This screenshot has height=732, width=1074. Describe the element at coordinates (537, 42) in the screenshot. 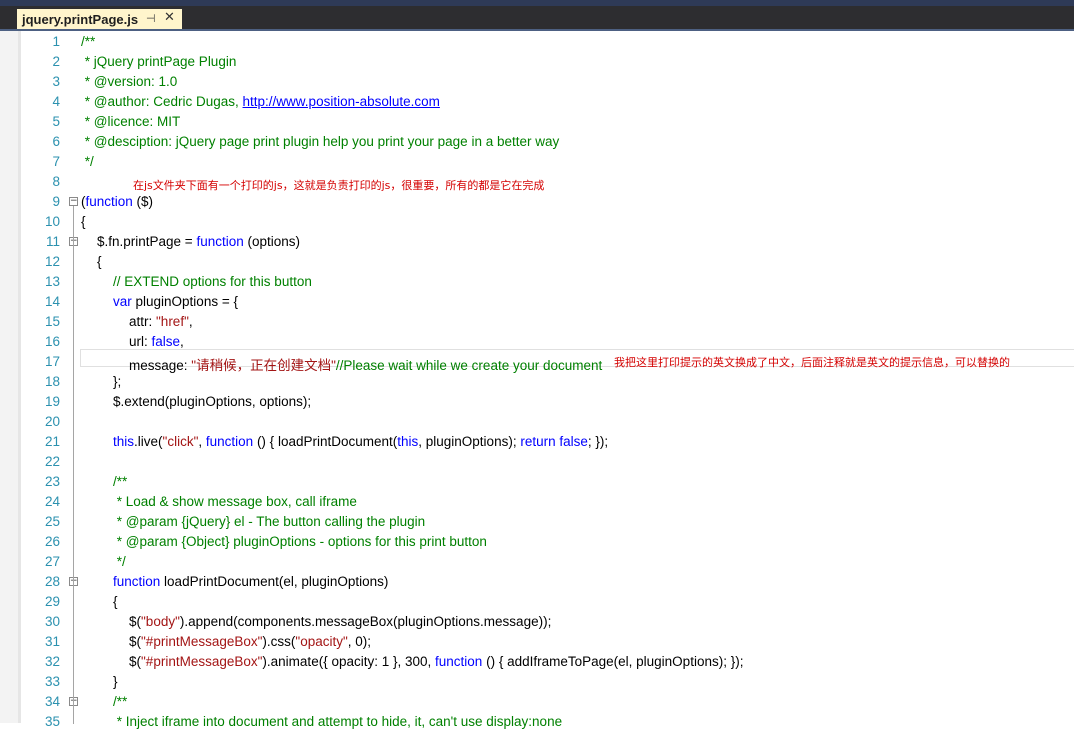

I see `code-line: 1 /**` at that location.